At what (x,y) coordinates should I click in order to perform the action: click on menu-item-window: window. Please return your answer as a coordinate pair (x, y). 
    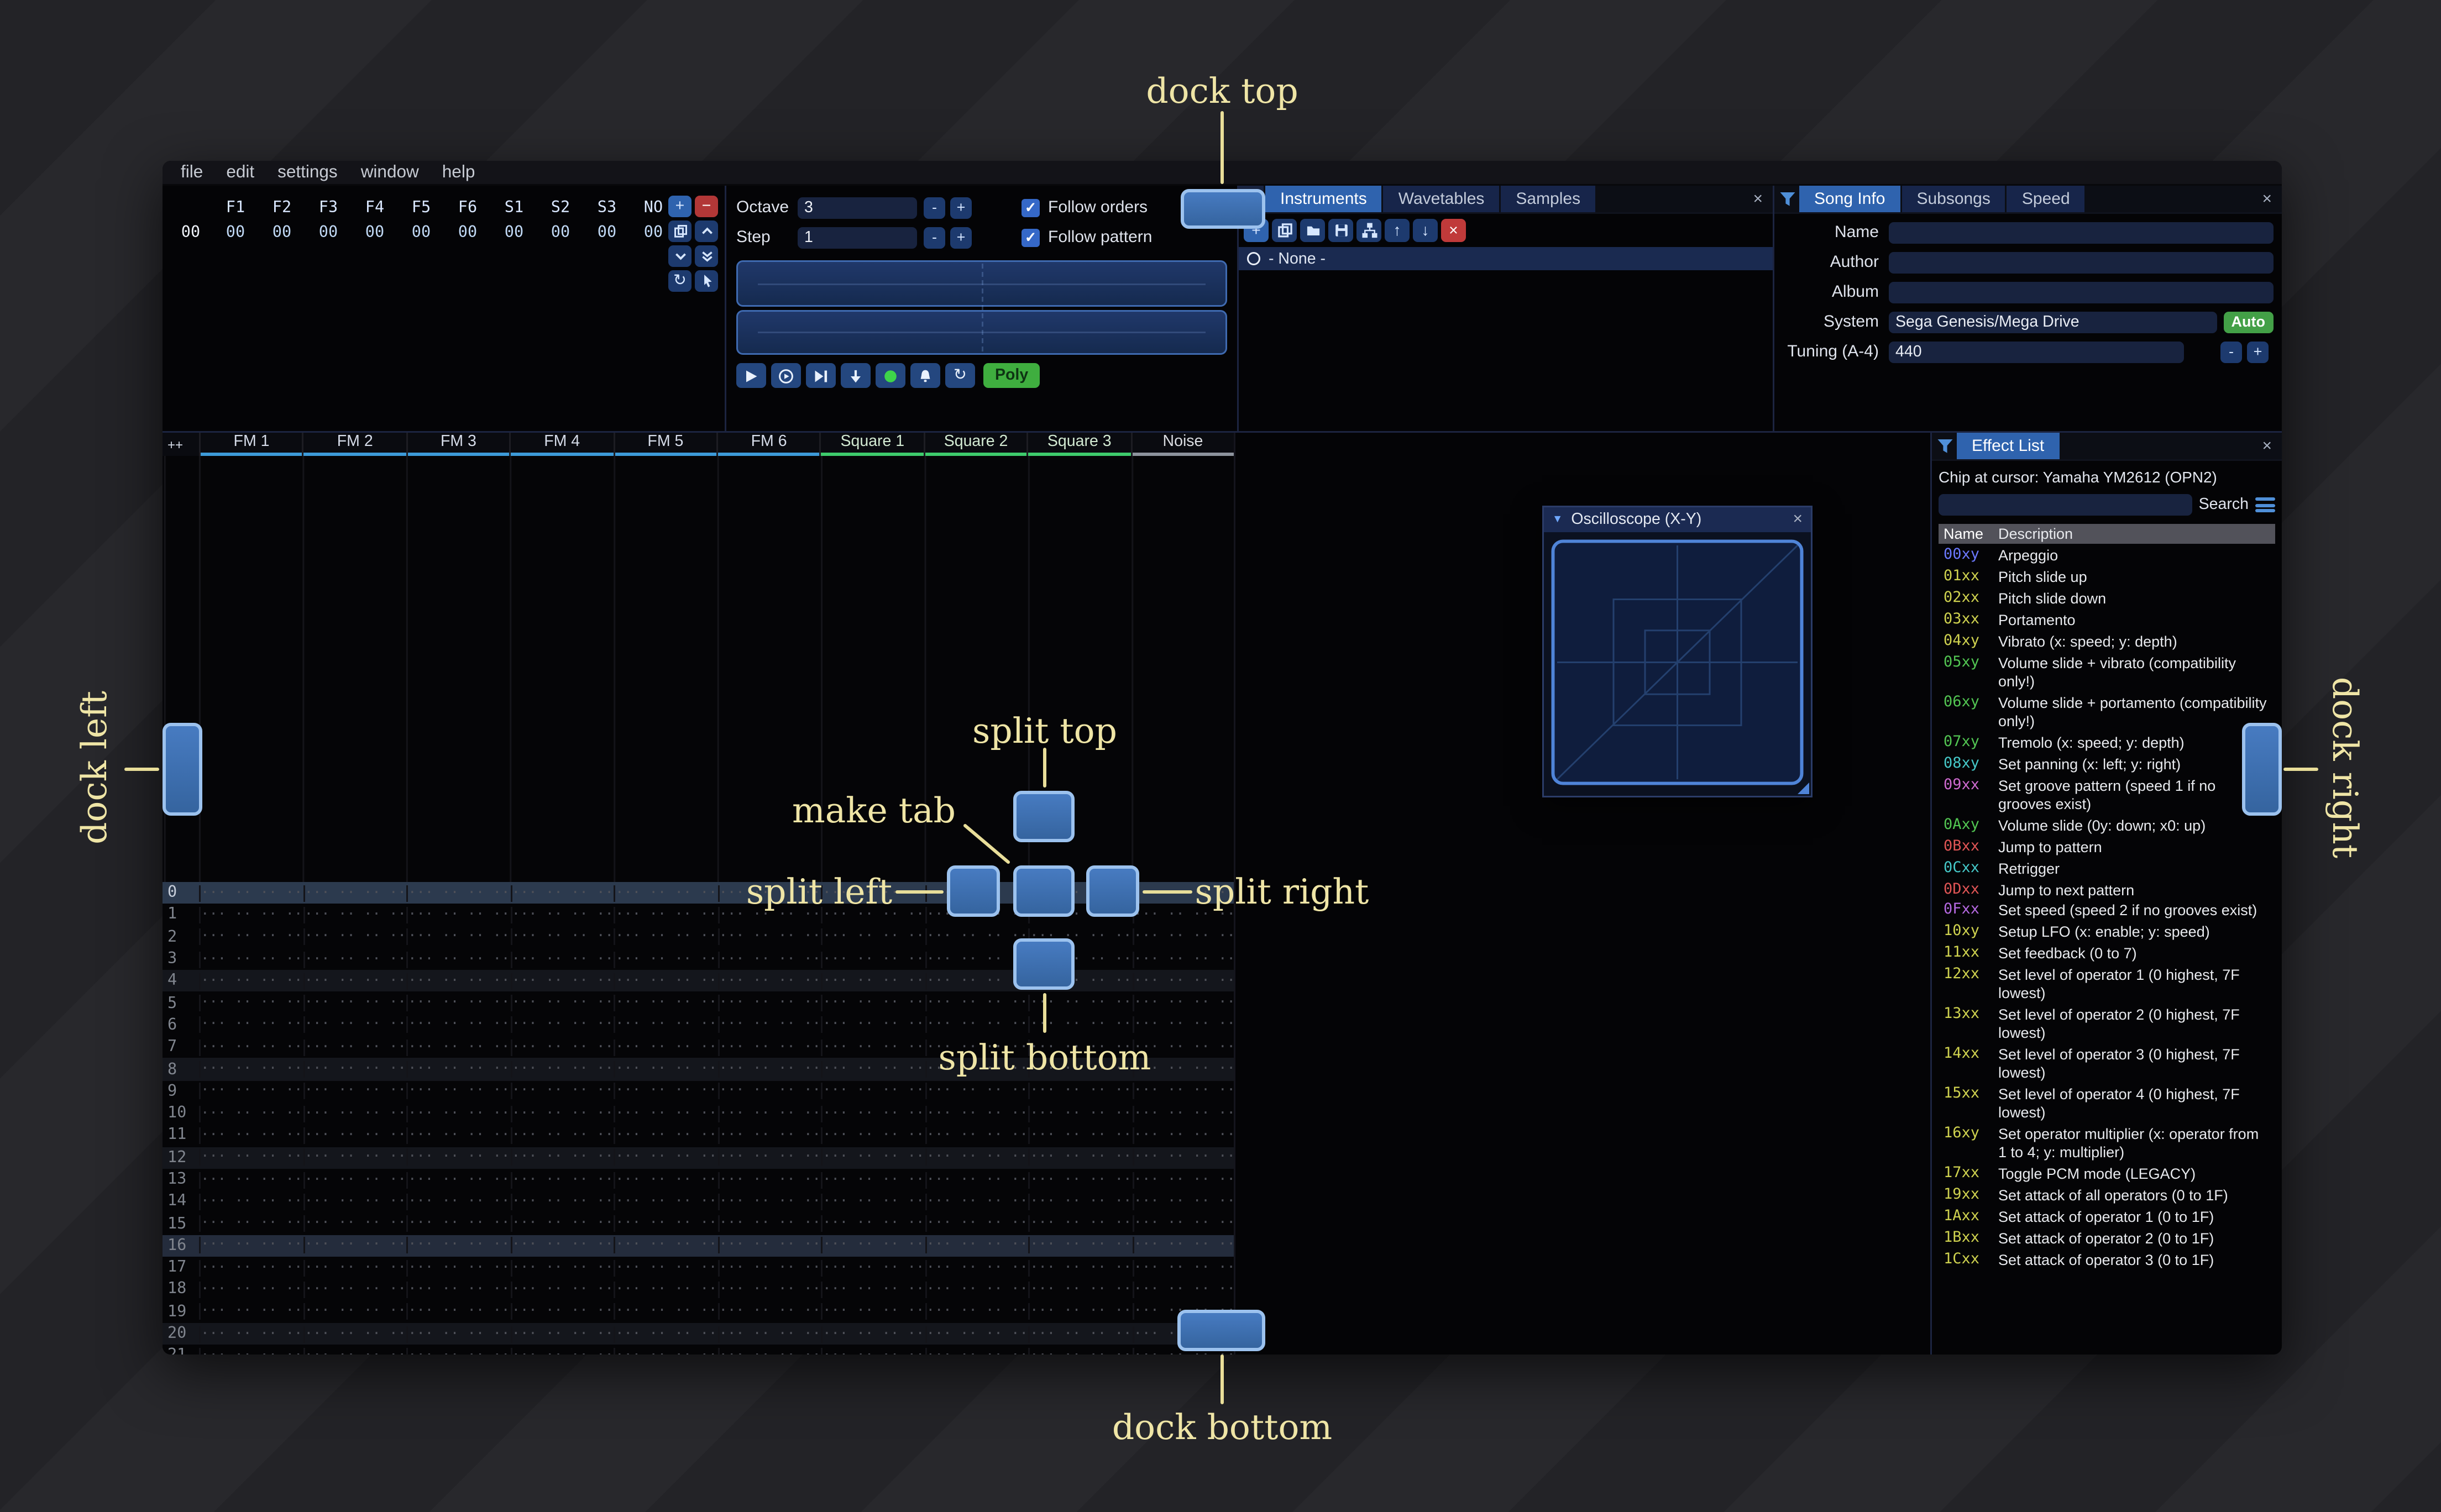
    Looking at the image, I should click on (390, 172).